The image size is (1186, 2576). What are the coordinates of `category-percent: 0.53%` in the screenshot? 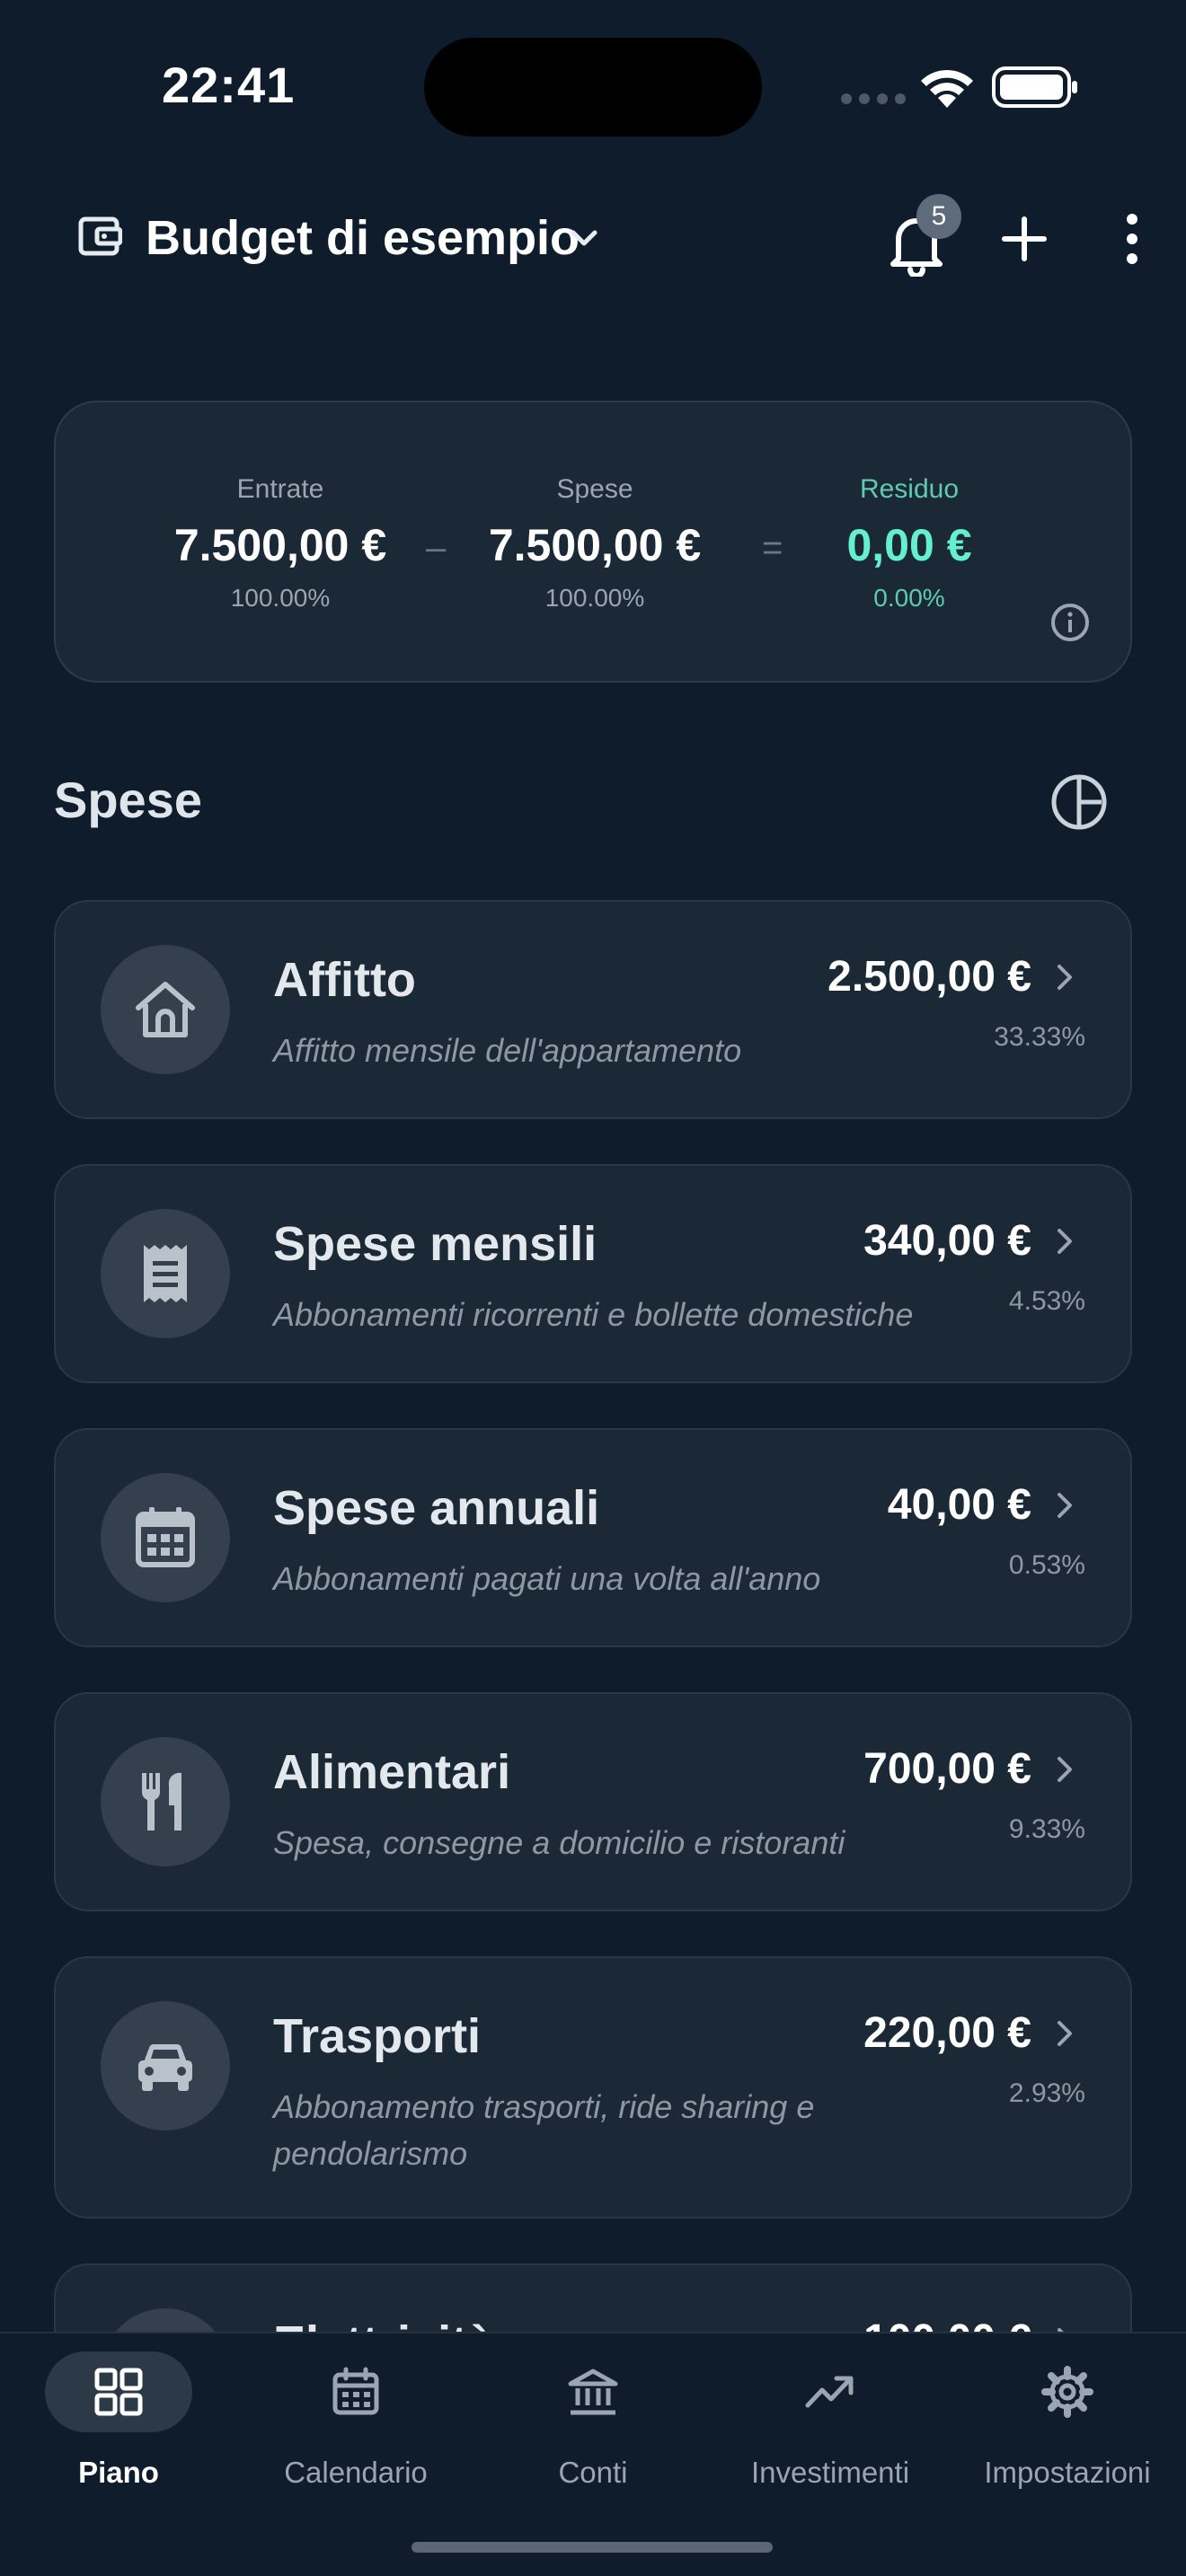 It's located at (1046, 1565).